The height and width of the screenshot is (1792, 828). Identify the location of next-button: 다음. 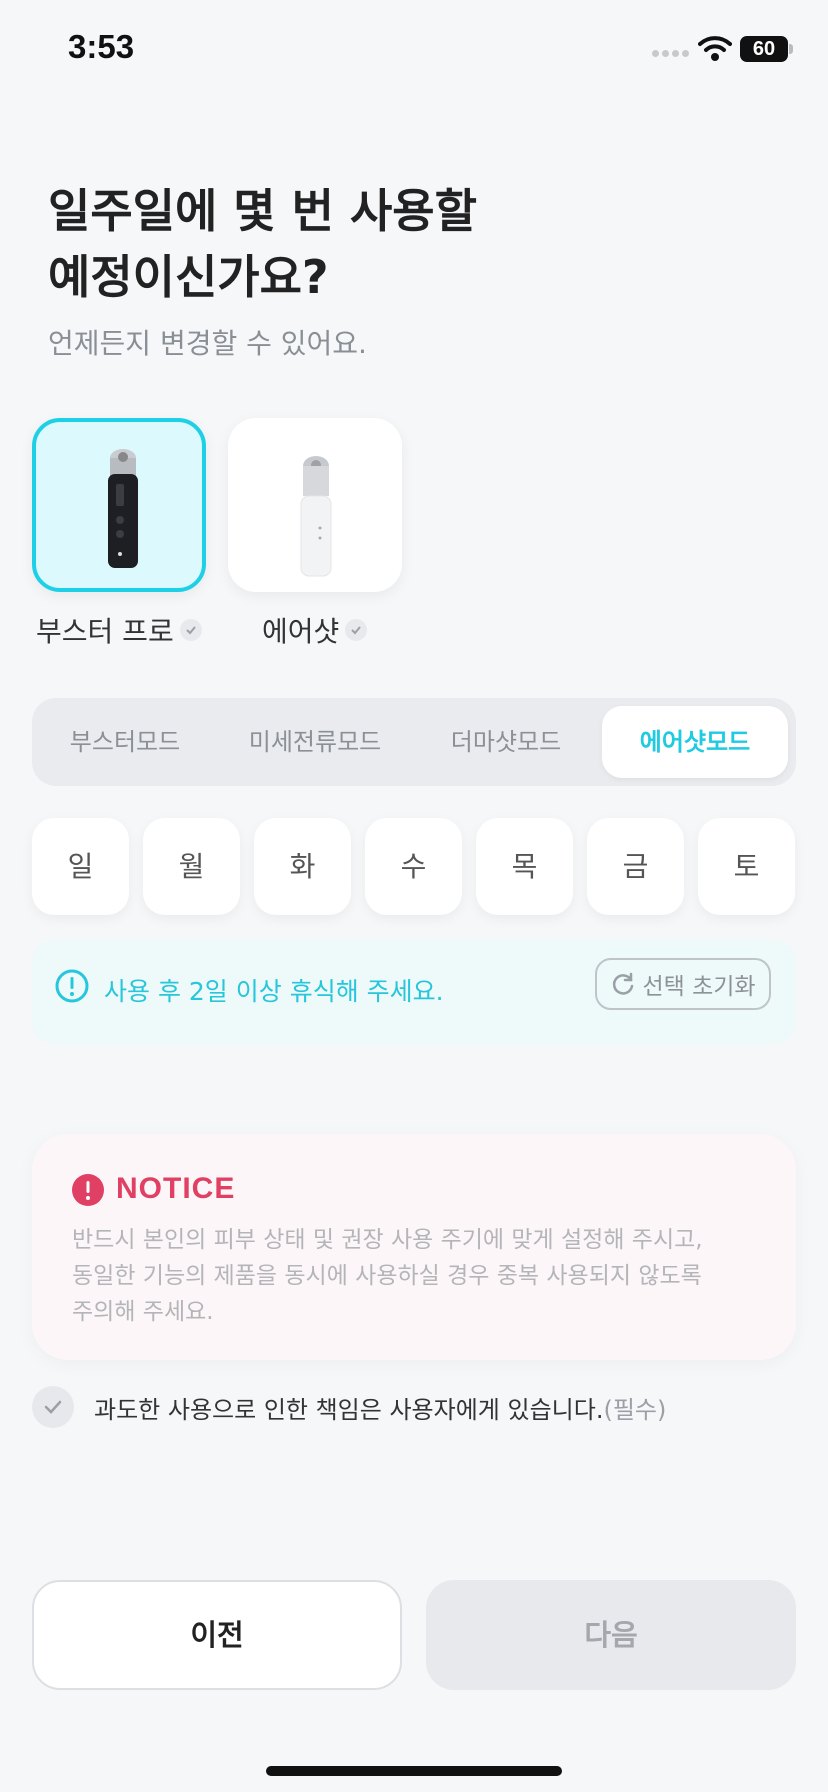
(611, 1635).